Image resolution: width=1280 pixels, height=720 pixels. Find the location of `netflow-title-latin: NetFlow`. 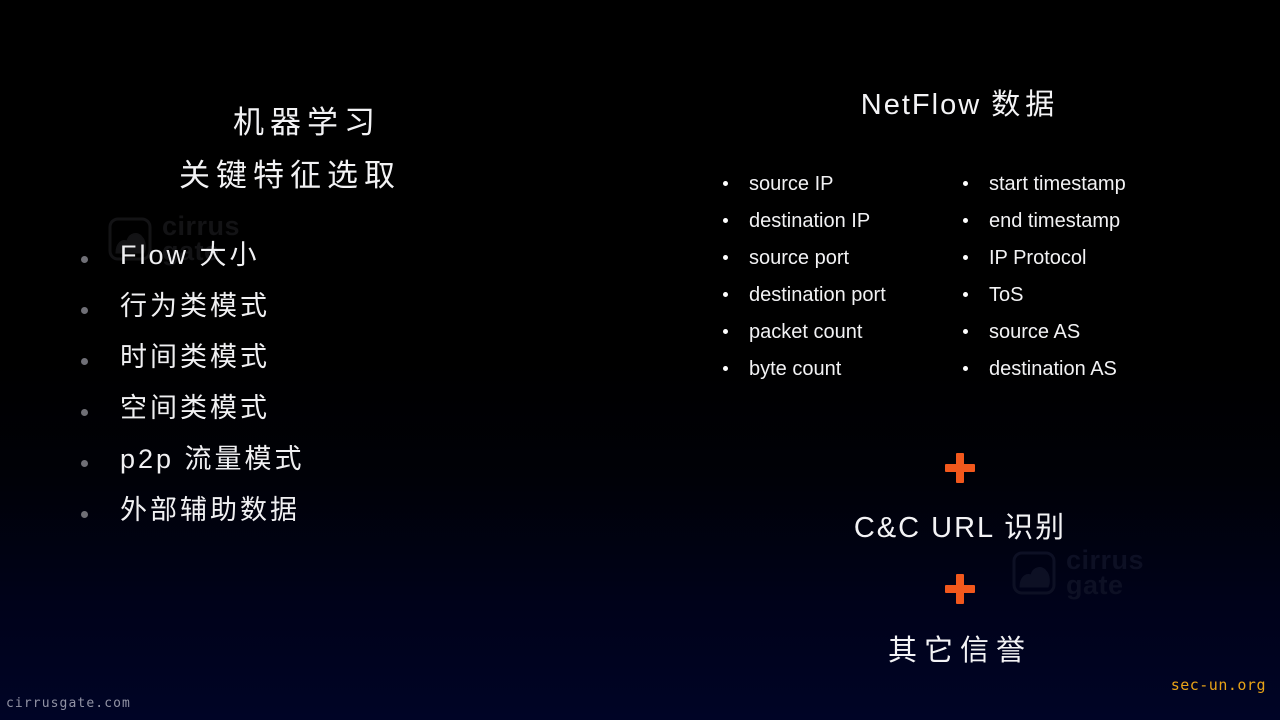

netflow-title-latin: NetFlow is located at coordinates (926, 105).